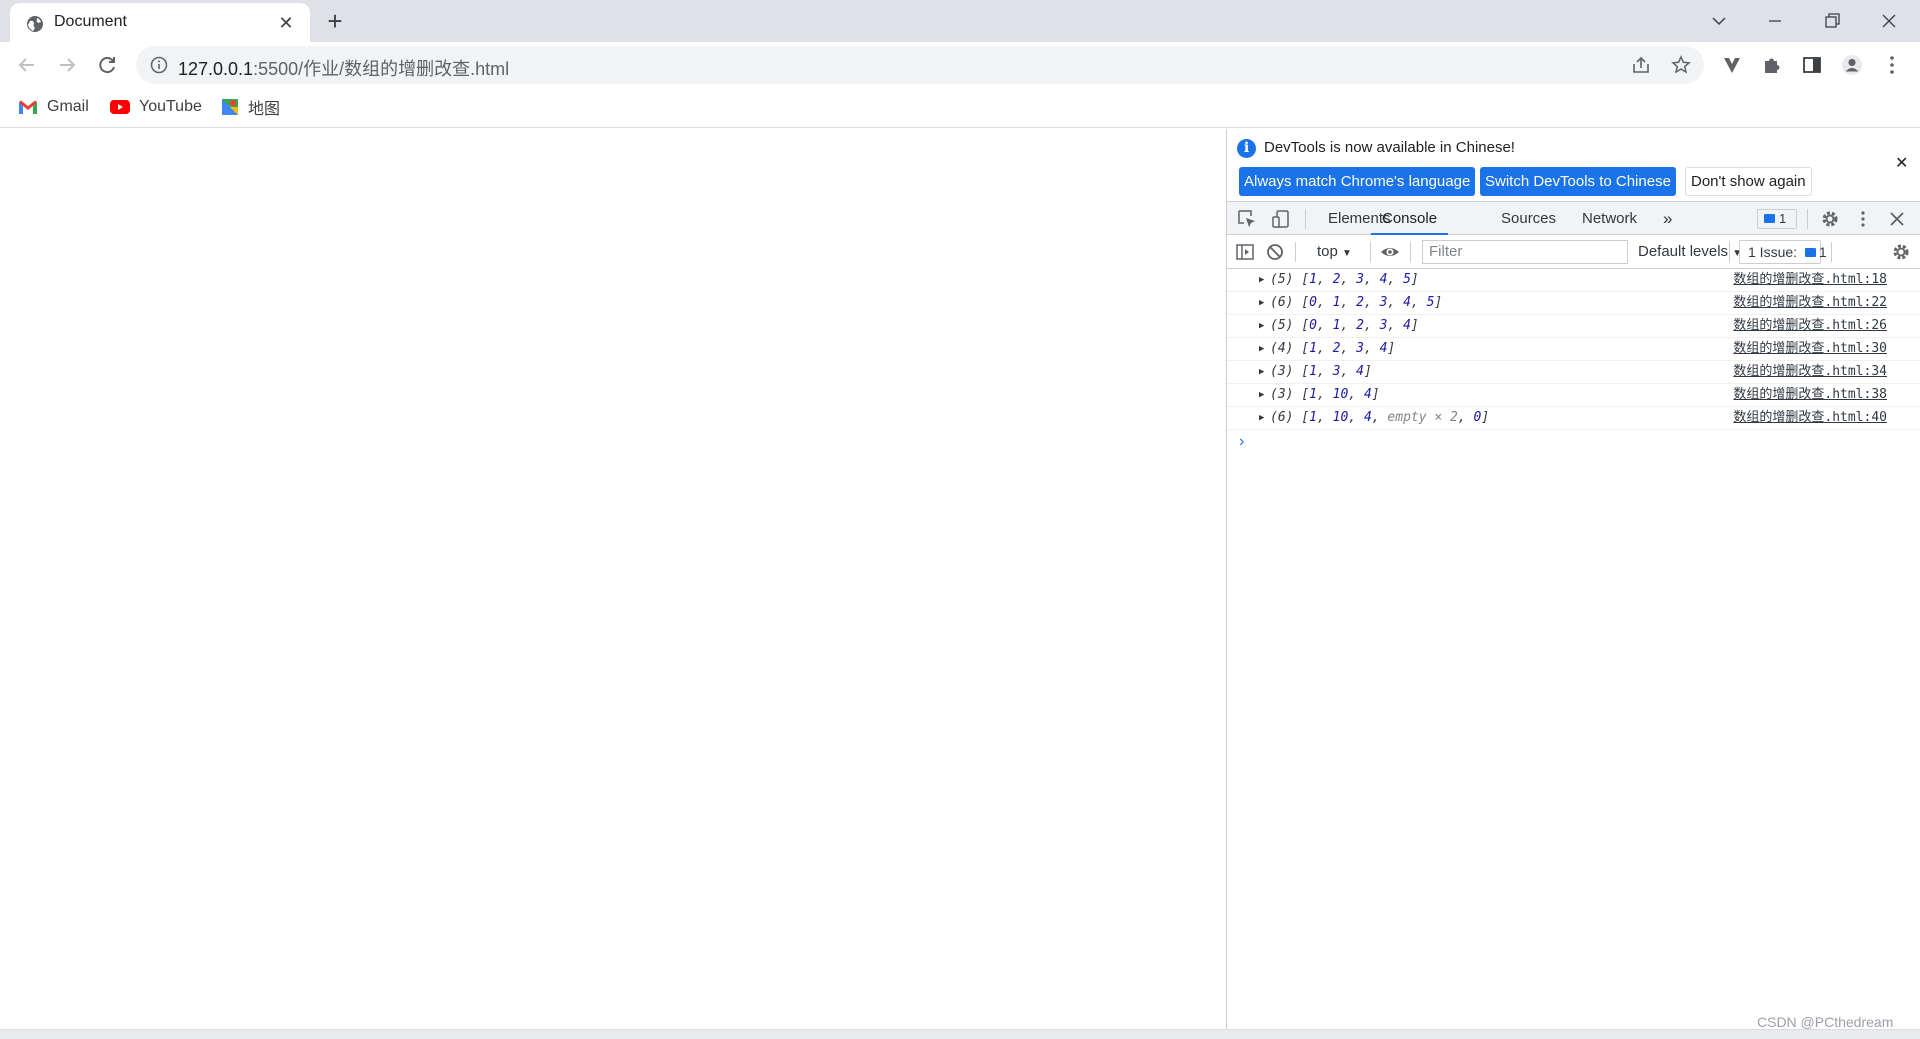 This screenshot has height=1039, width=1920. What do you see at coordinates (1690, 251) in the screenshot?
I see `log-levels-dropdown: Default levels ▼` at bounding box center [1690, 251].